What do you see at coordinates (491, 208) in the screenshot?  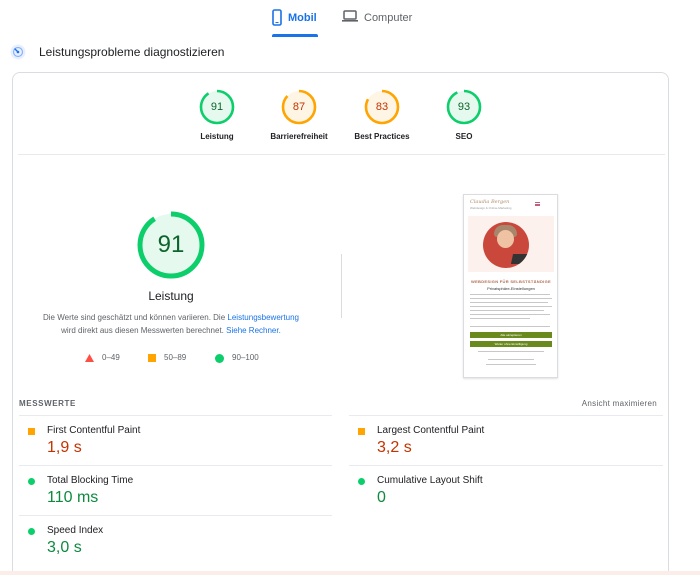 I see `screenshot-logo-sub: Webdesign & Online-Marketing` at bounding box center [491, 208].